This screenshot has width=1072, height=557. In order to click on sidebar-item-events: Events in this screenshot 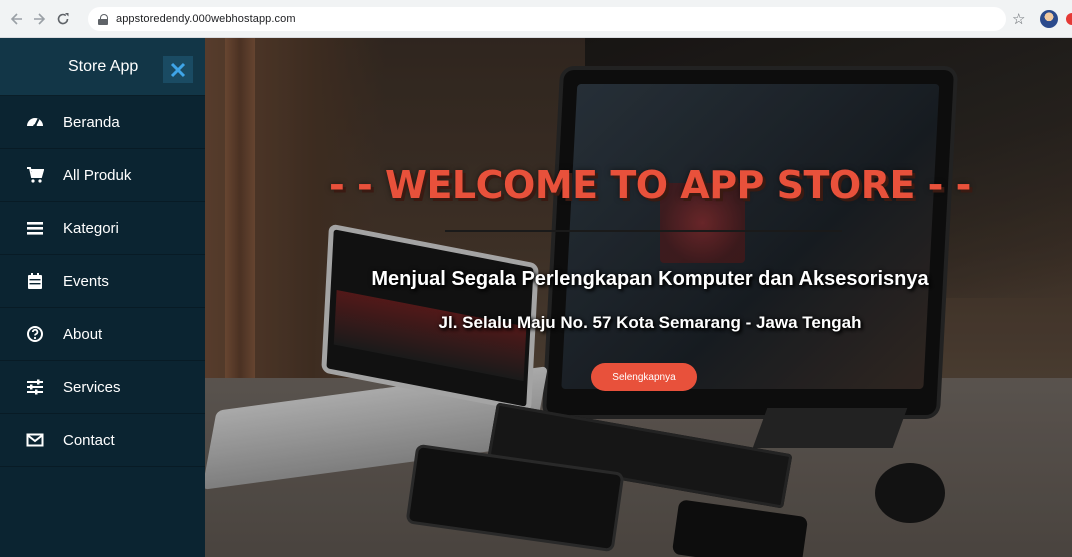, I will do `click(102, 281)`.